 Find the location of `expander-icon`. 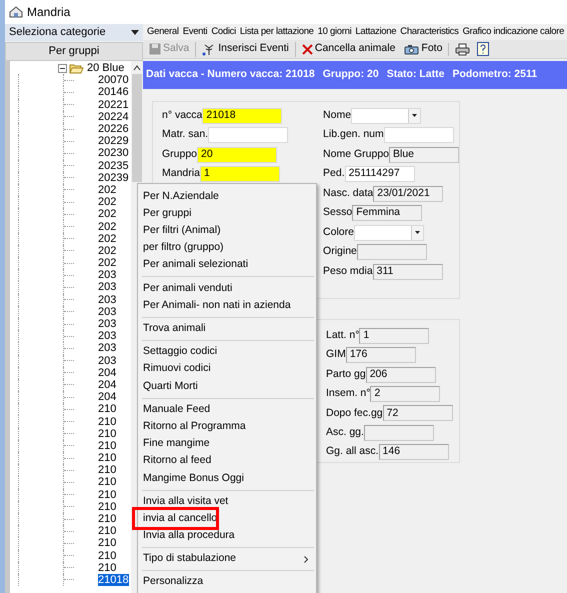

expander-icon is located at coordinates (62, 68).